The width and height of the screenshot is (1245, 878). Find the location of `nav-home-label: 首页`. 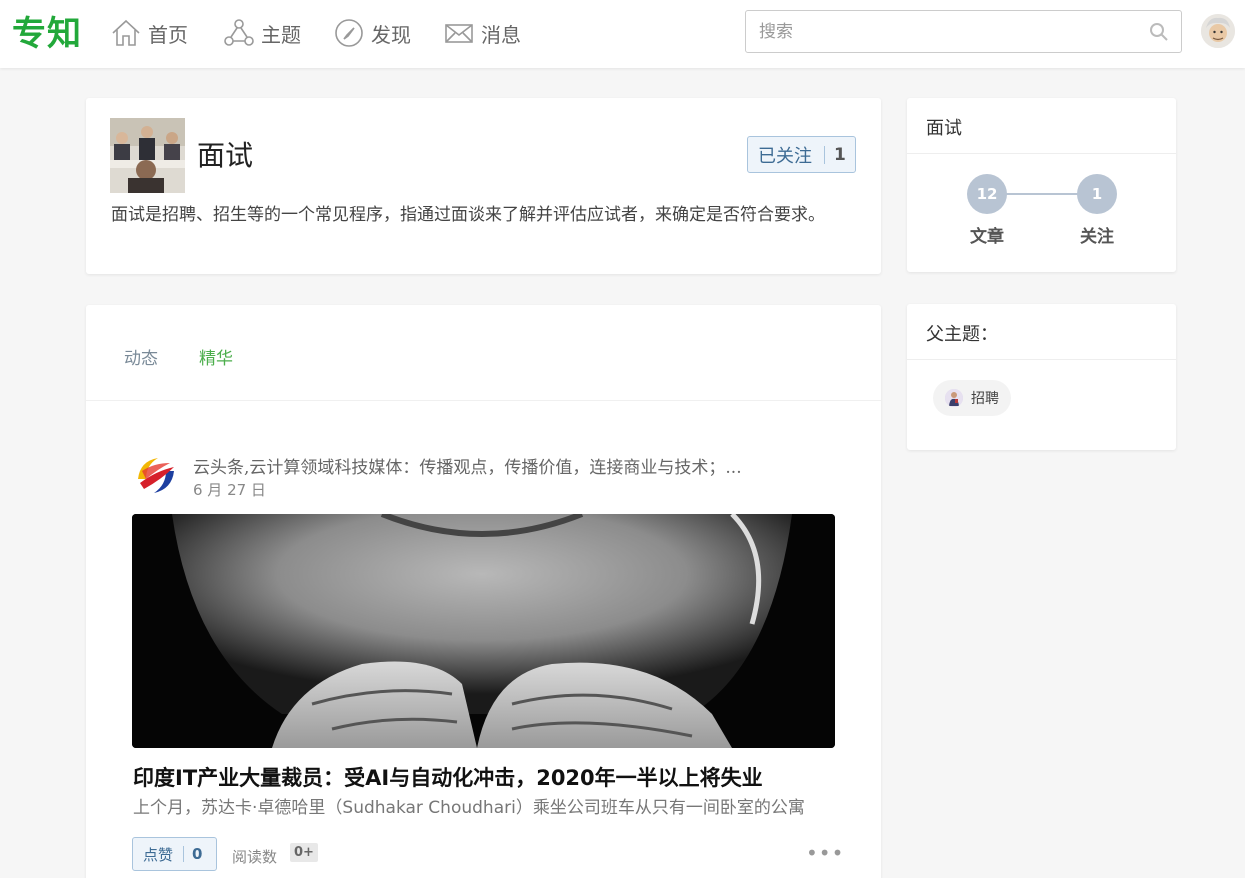

nav-home-label: 首页 is located at coordinates (168, 34).